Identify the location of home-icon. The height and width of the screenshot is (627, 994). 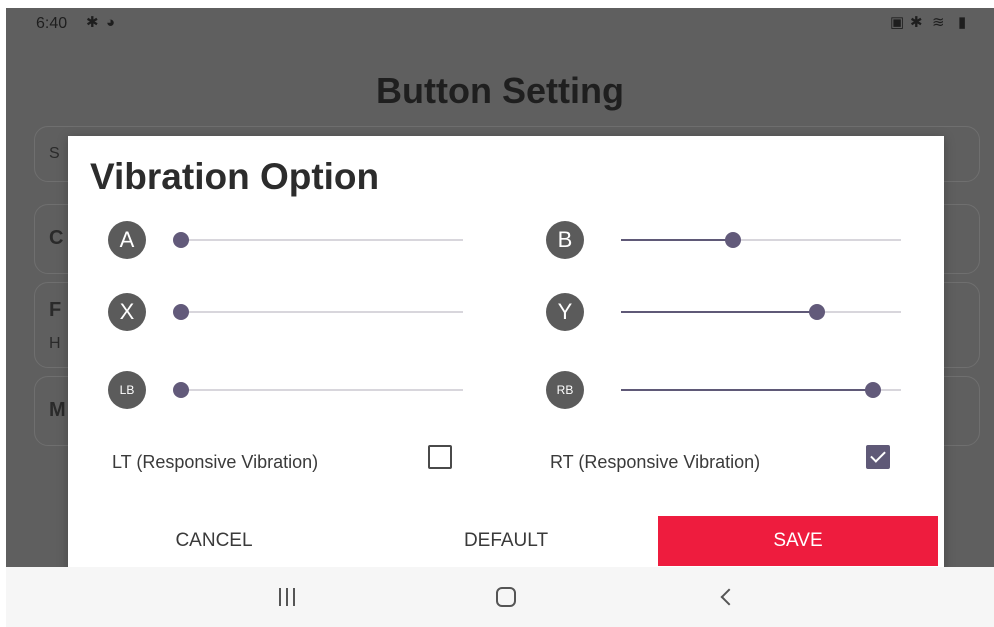
(506, 597).